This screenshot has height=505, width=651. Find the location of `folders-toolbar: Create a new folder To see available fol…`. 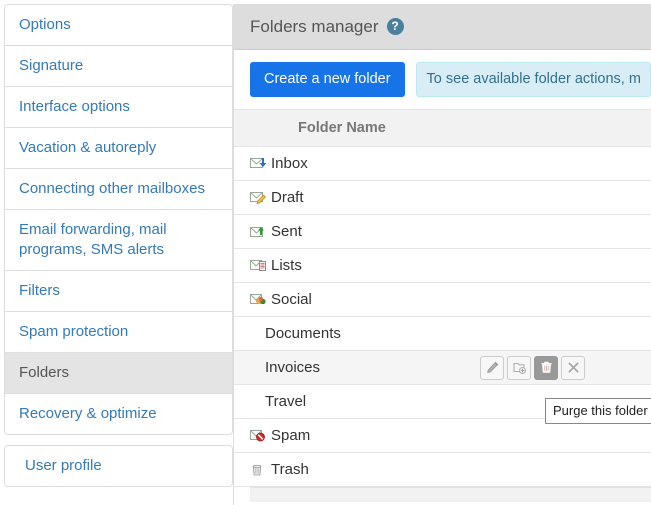

folders-toolbar: Create a new folder To see available fol… is located at coordinates (442, 79).